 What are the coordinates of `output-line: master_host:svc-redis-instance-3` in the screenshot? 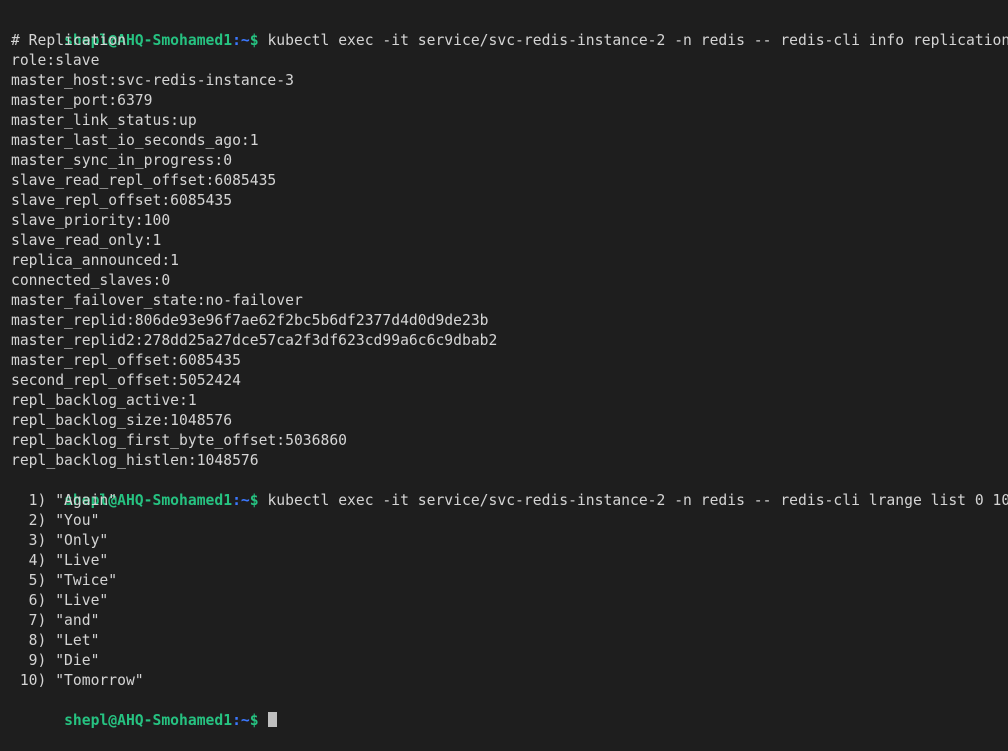 It's located at (152, 80).